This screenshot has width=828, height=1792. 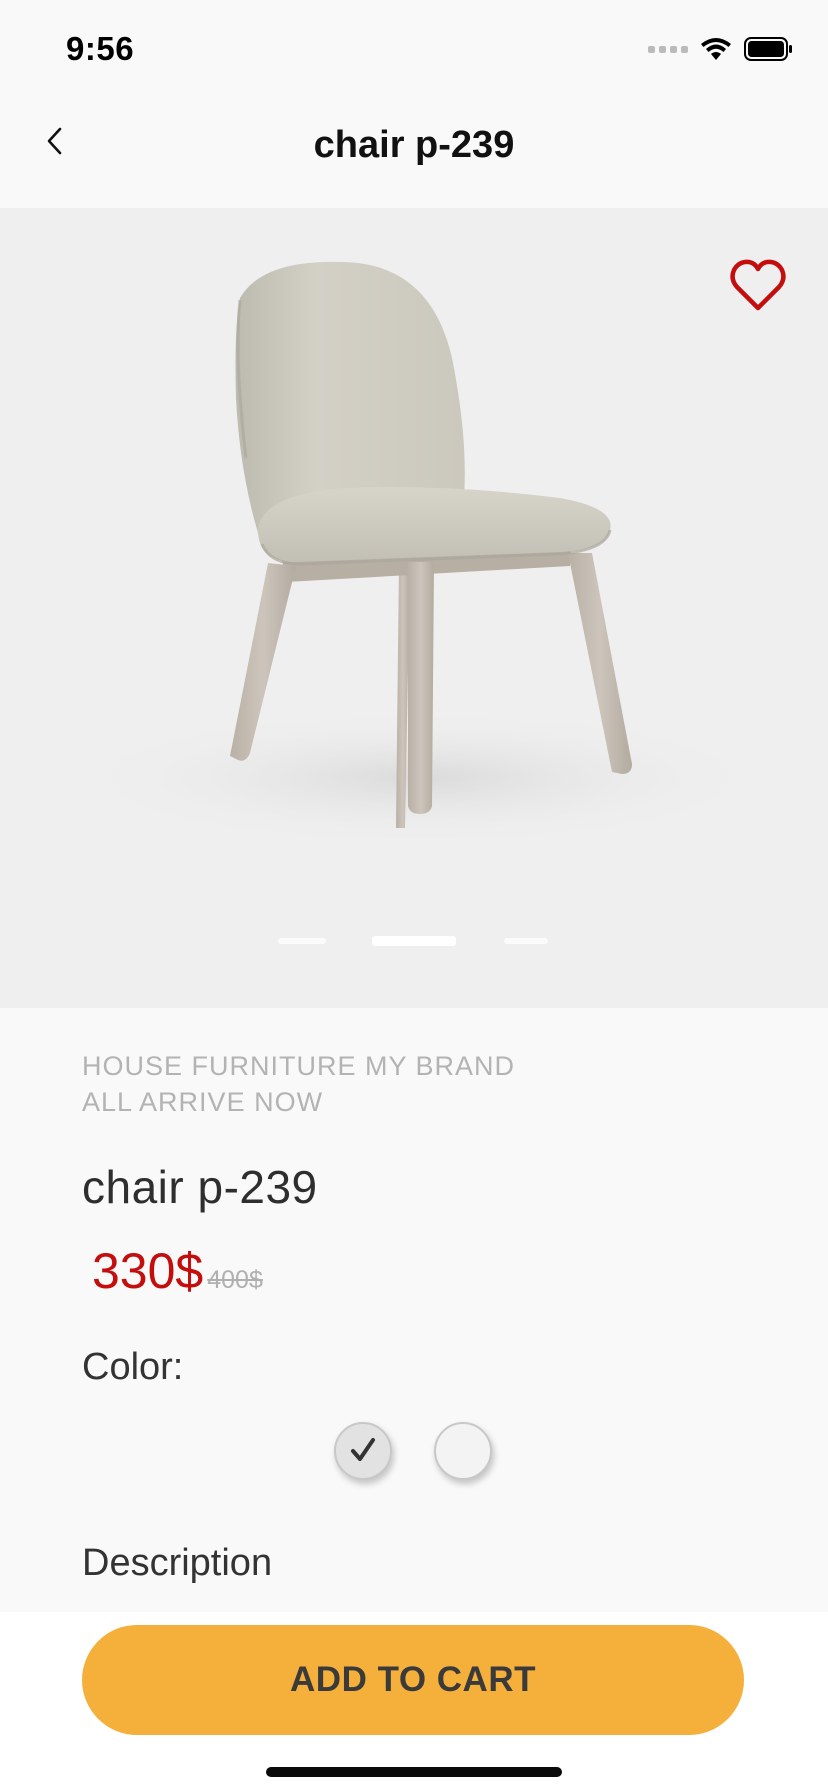 What do you see at coordinates (414, 145) in the screenshot?
I see `page-title: chair p-239` at bounding box center [414, 145].